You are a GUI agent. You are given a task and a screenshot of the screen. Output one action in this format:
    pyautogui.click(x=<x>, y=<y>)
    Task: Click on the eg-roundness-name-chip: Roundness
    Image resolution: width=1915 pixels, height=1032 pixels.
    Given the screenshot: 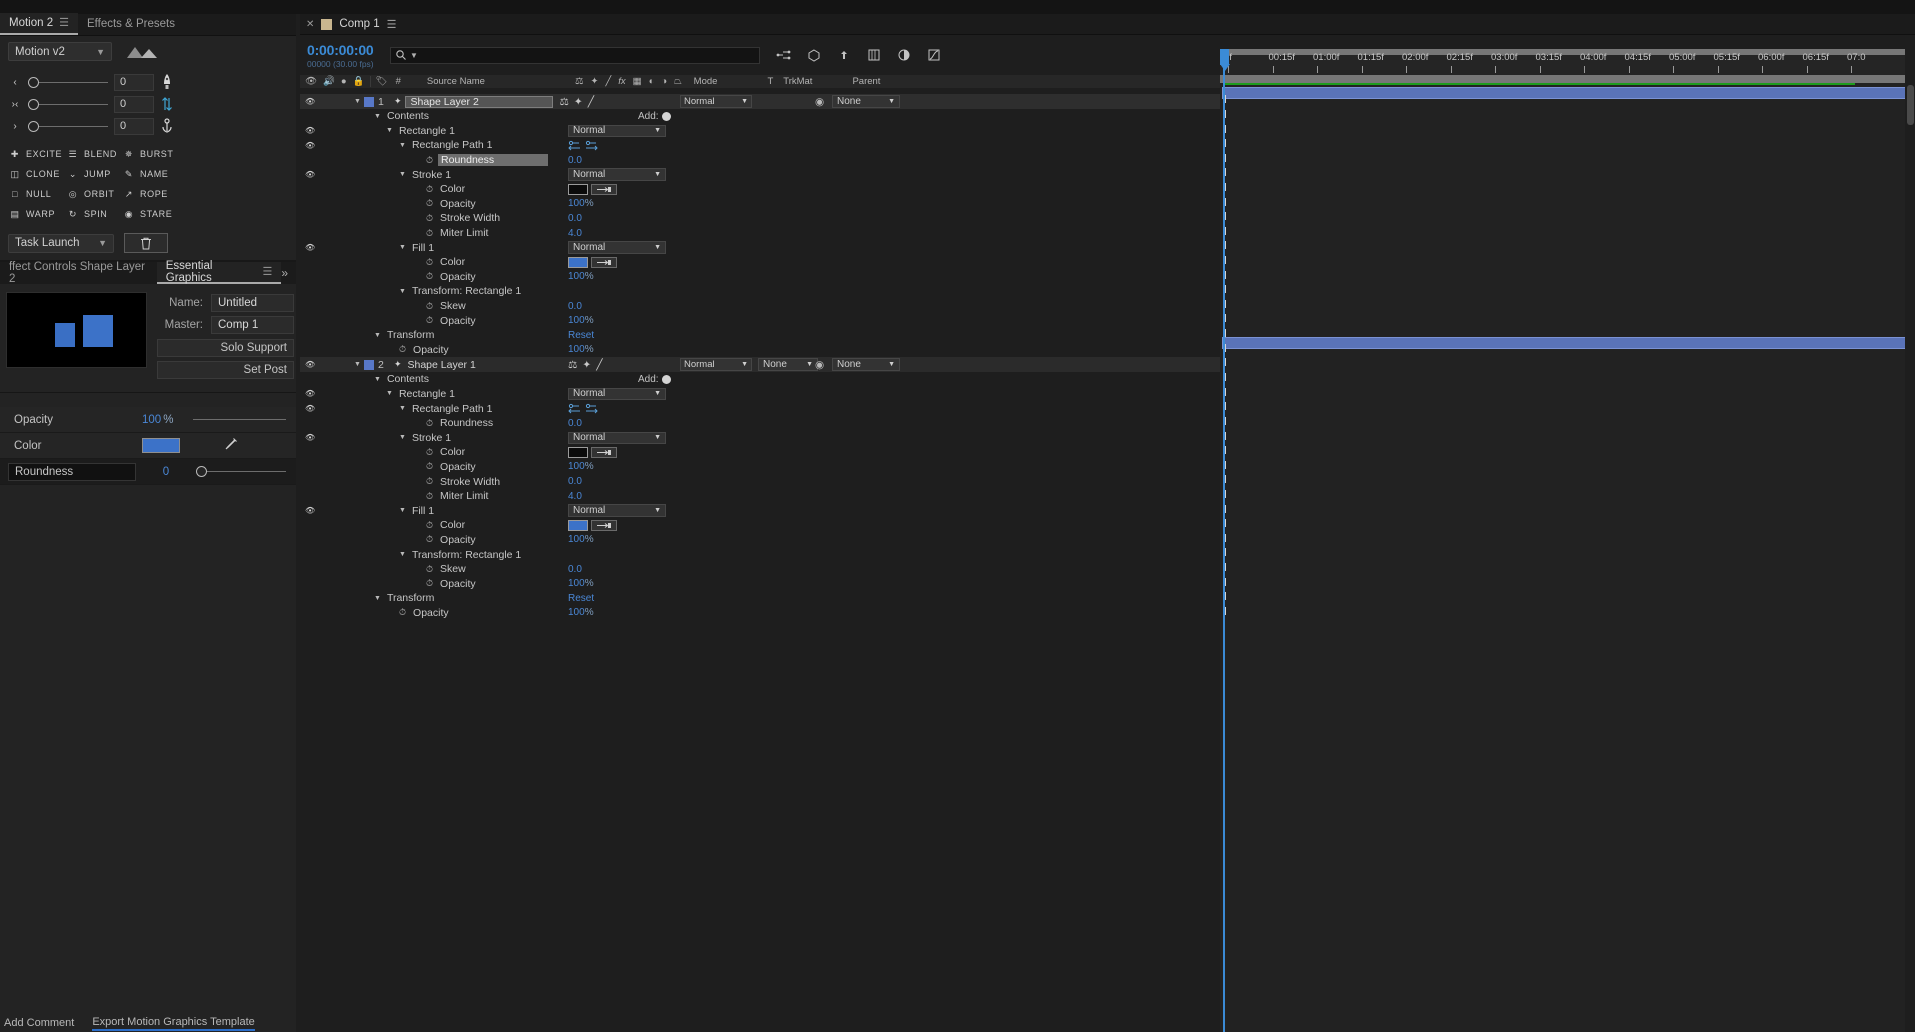 What is the action you would take?
    pyautogui.click(x=72, y=471)
    